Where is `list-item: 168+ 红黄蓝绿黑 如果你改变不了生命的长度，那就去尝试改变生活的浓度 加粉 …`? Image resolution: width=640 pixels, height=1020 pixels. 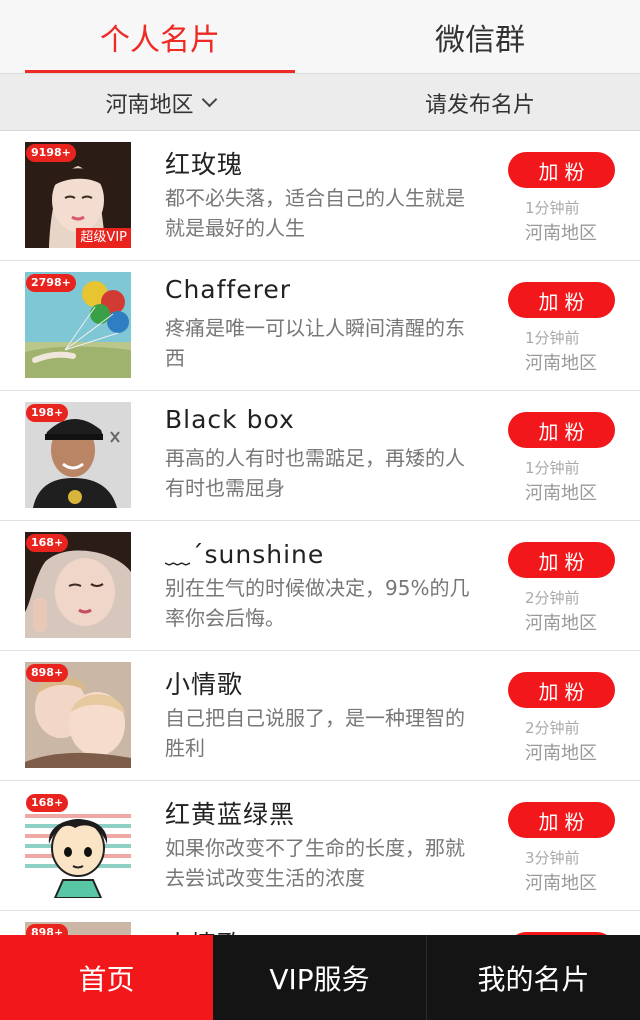 list-item: 168+ 红黄蓝绿黑 如果你改变不了生命的长度，那就去尝试改变生活的浓度 加粉 … is located at coordinates (320, 846).